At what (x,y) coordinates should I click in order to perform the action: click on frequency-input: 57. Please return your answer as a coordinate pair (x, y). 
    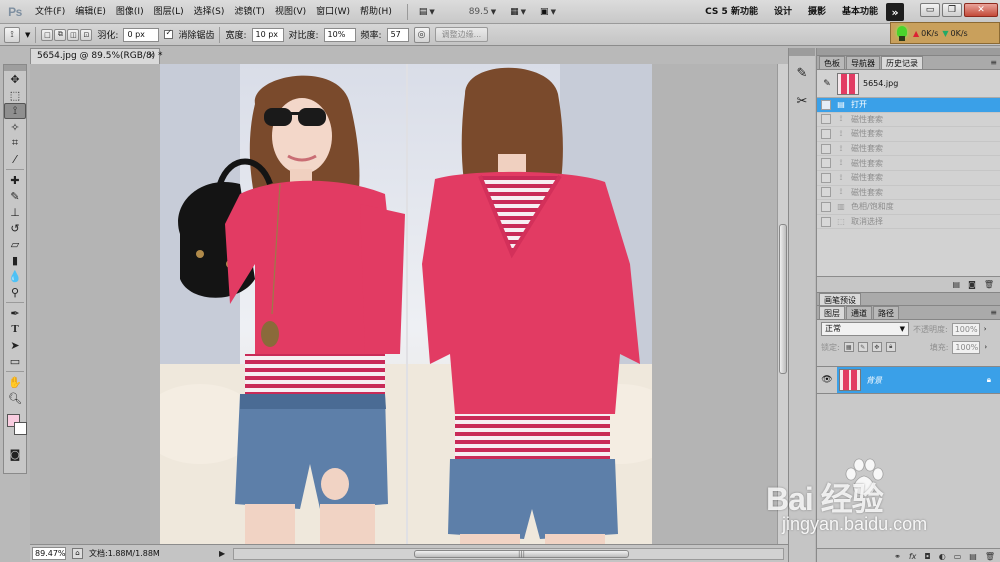
    Looking at the image, I should click on (397, 34).